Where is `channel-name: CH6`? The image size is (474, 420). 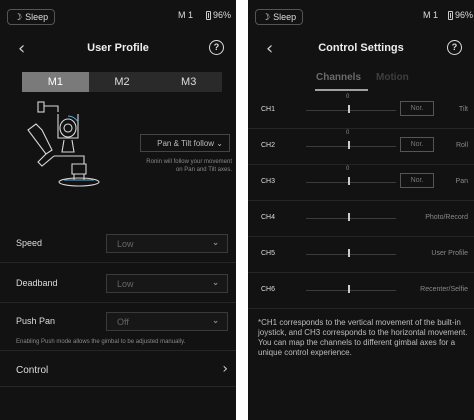
channel-name: CH6 is located at coordinates (268, 289).